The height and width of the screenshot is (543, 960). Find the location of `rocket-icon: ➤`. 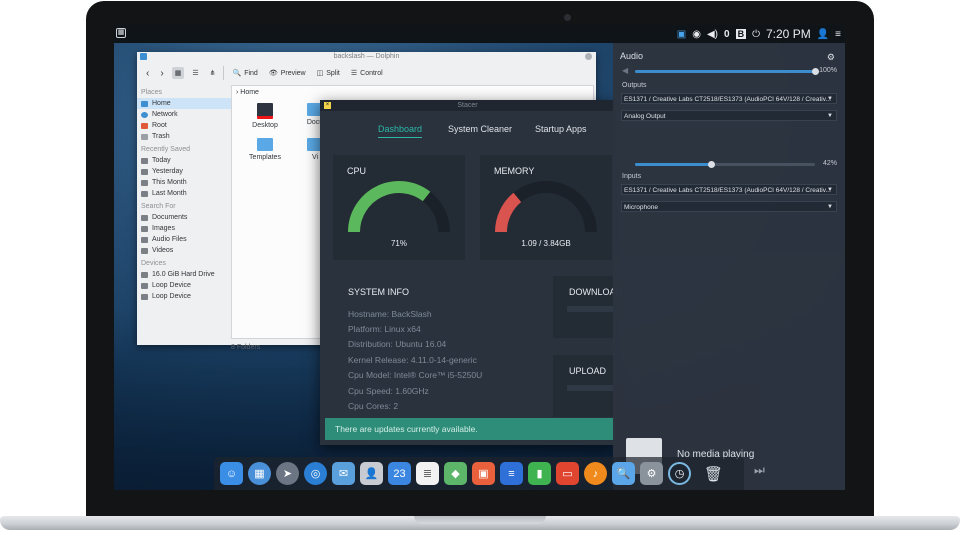

rocket-icon: ➤ is located at coordinates (287, 473).